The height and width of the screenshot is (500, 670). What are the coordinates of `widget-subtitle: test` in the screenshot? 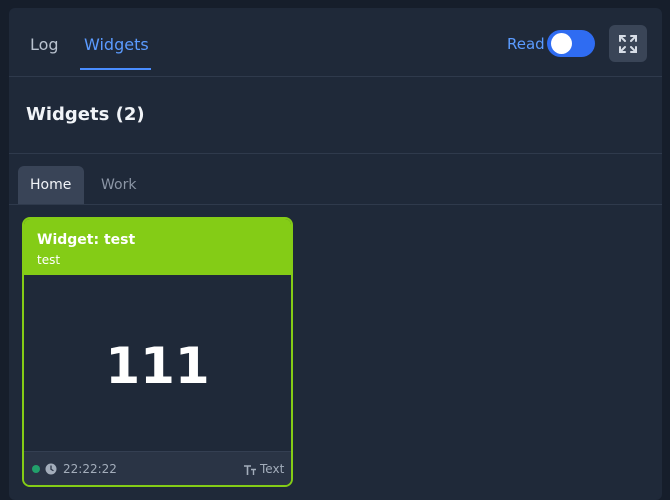 It's located at (49, 260).